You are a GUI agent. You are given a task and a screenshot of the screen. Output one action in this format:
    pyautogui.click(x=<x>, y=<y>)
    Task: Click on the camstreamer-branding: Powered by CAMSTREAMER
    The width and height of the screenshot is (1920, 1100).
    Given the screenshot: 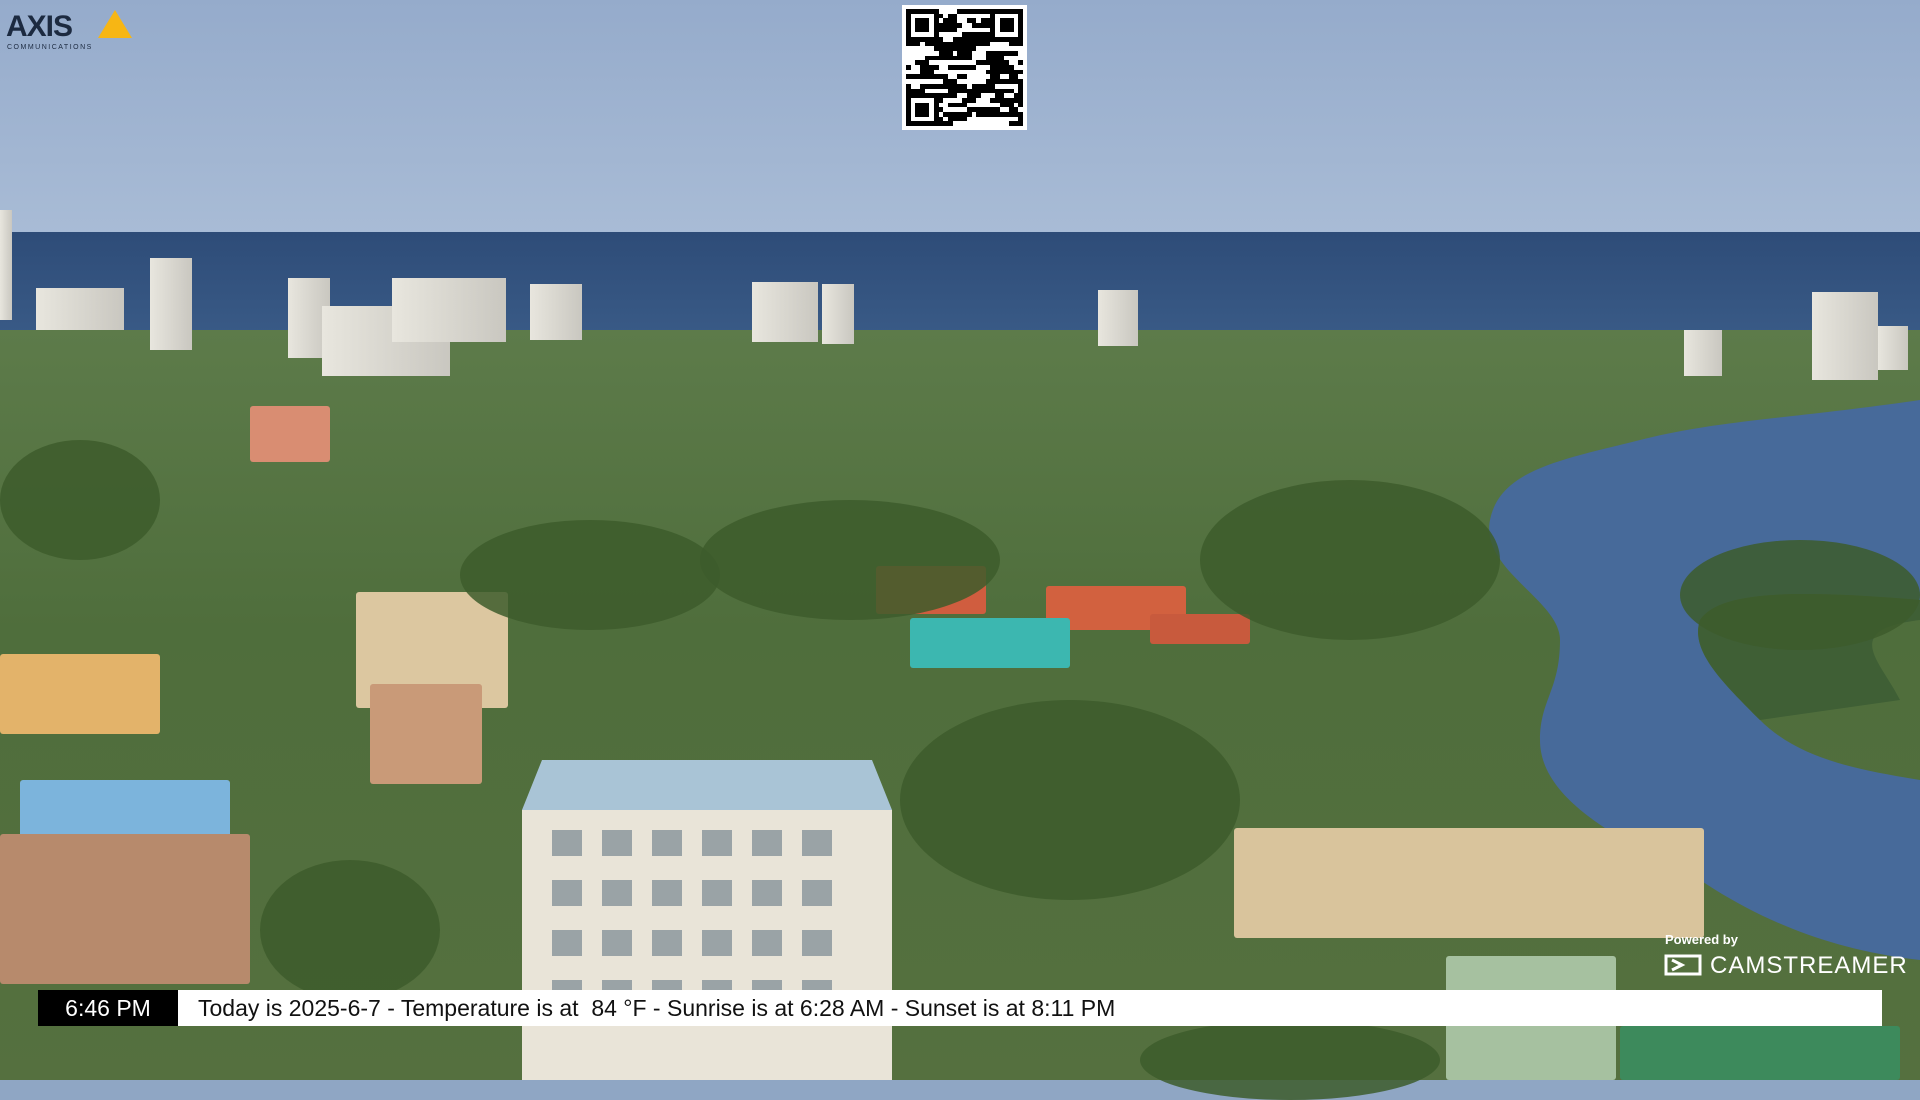 What is the action you would take?
    pyautogui.click(x=1785, y=958)
    